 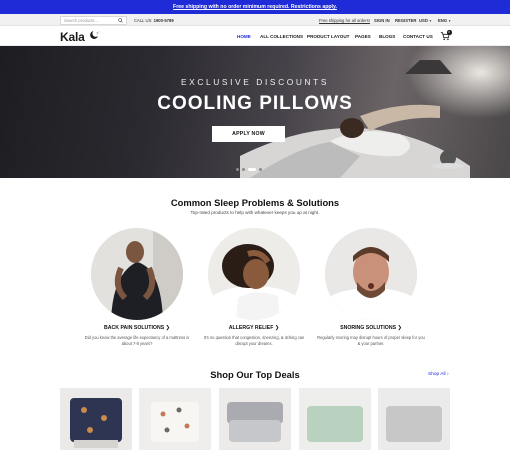 I want to click on allergy-image, so click(x=254, y=274).